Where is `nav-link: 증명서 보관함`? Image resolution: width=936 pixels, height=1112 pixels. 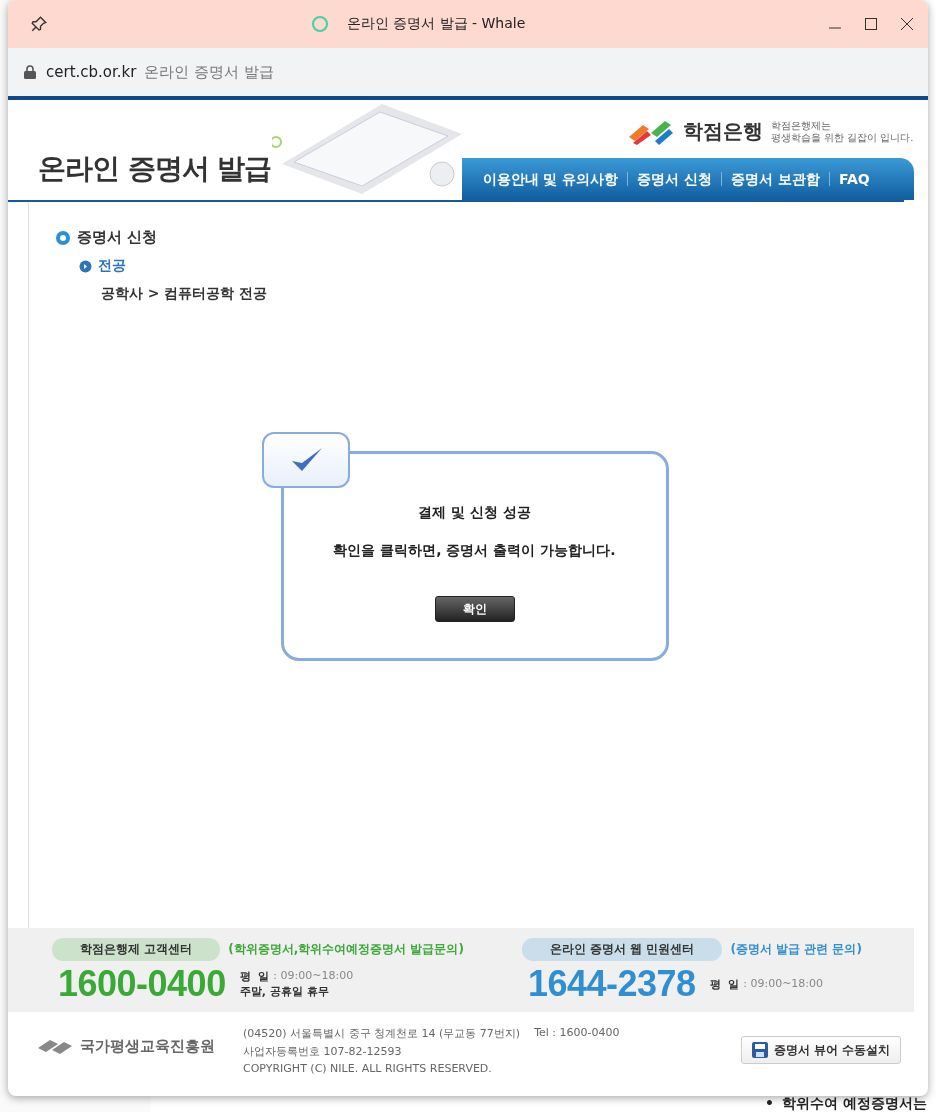 nav-link: 증명서 보관함 is located at coordinates (775, 179).